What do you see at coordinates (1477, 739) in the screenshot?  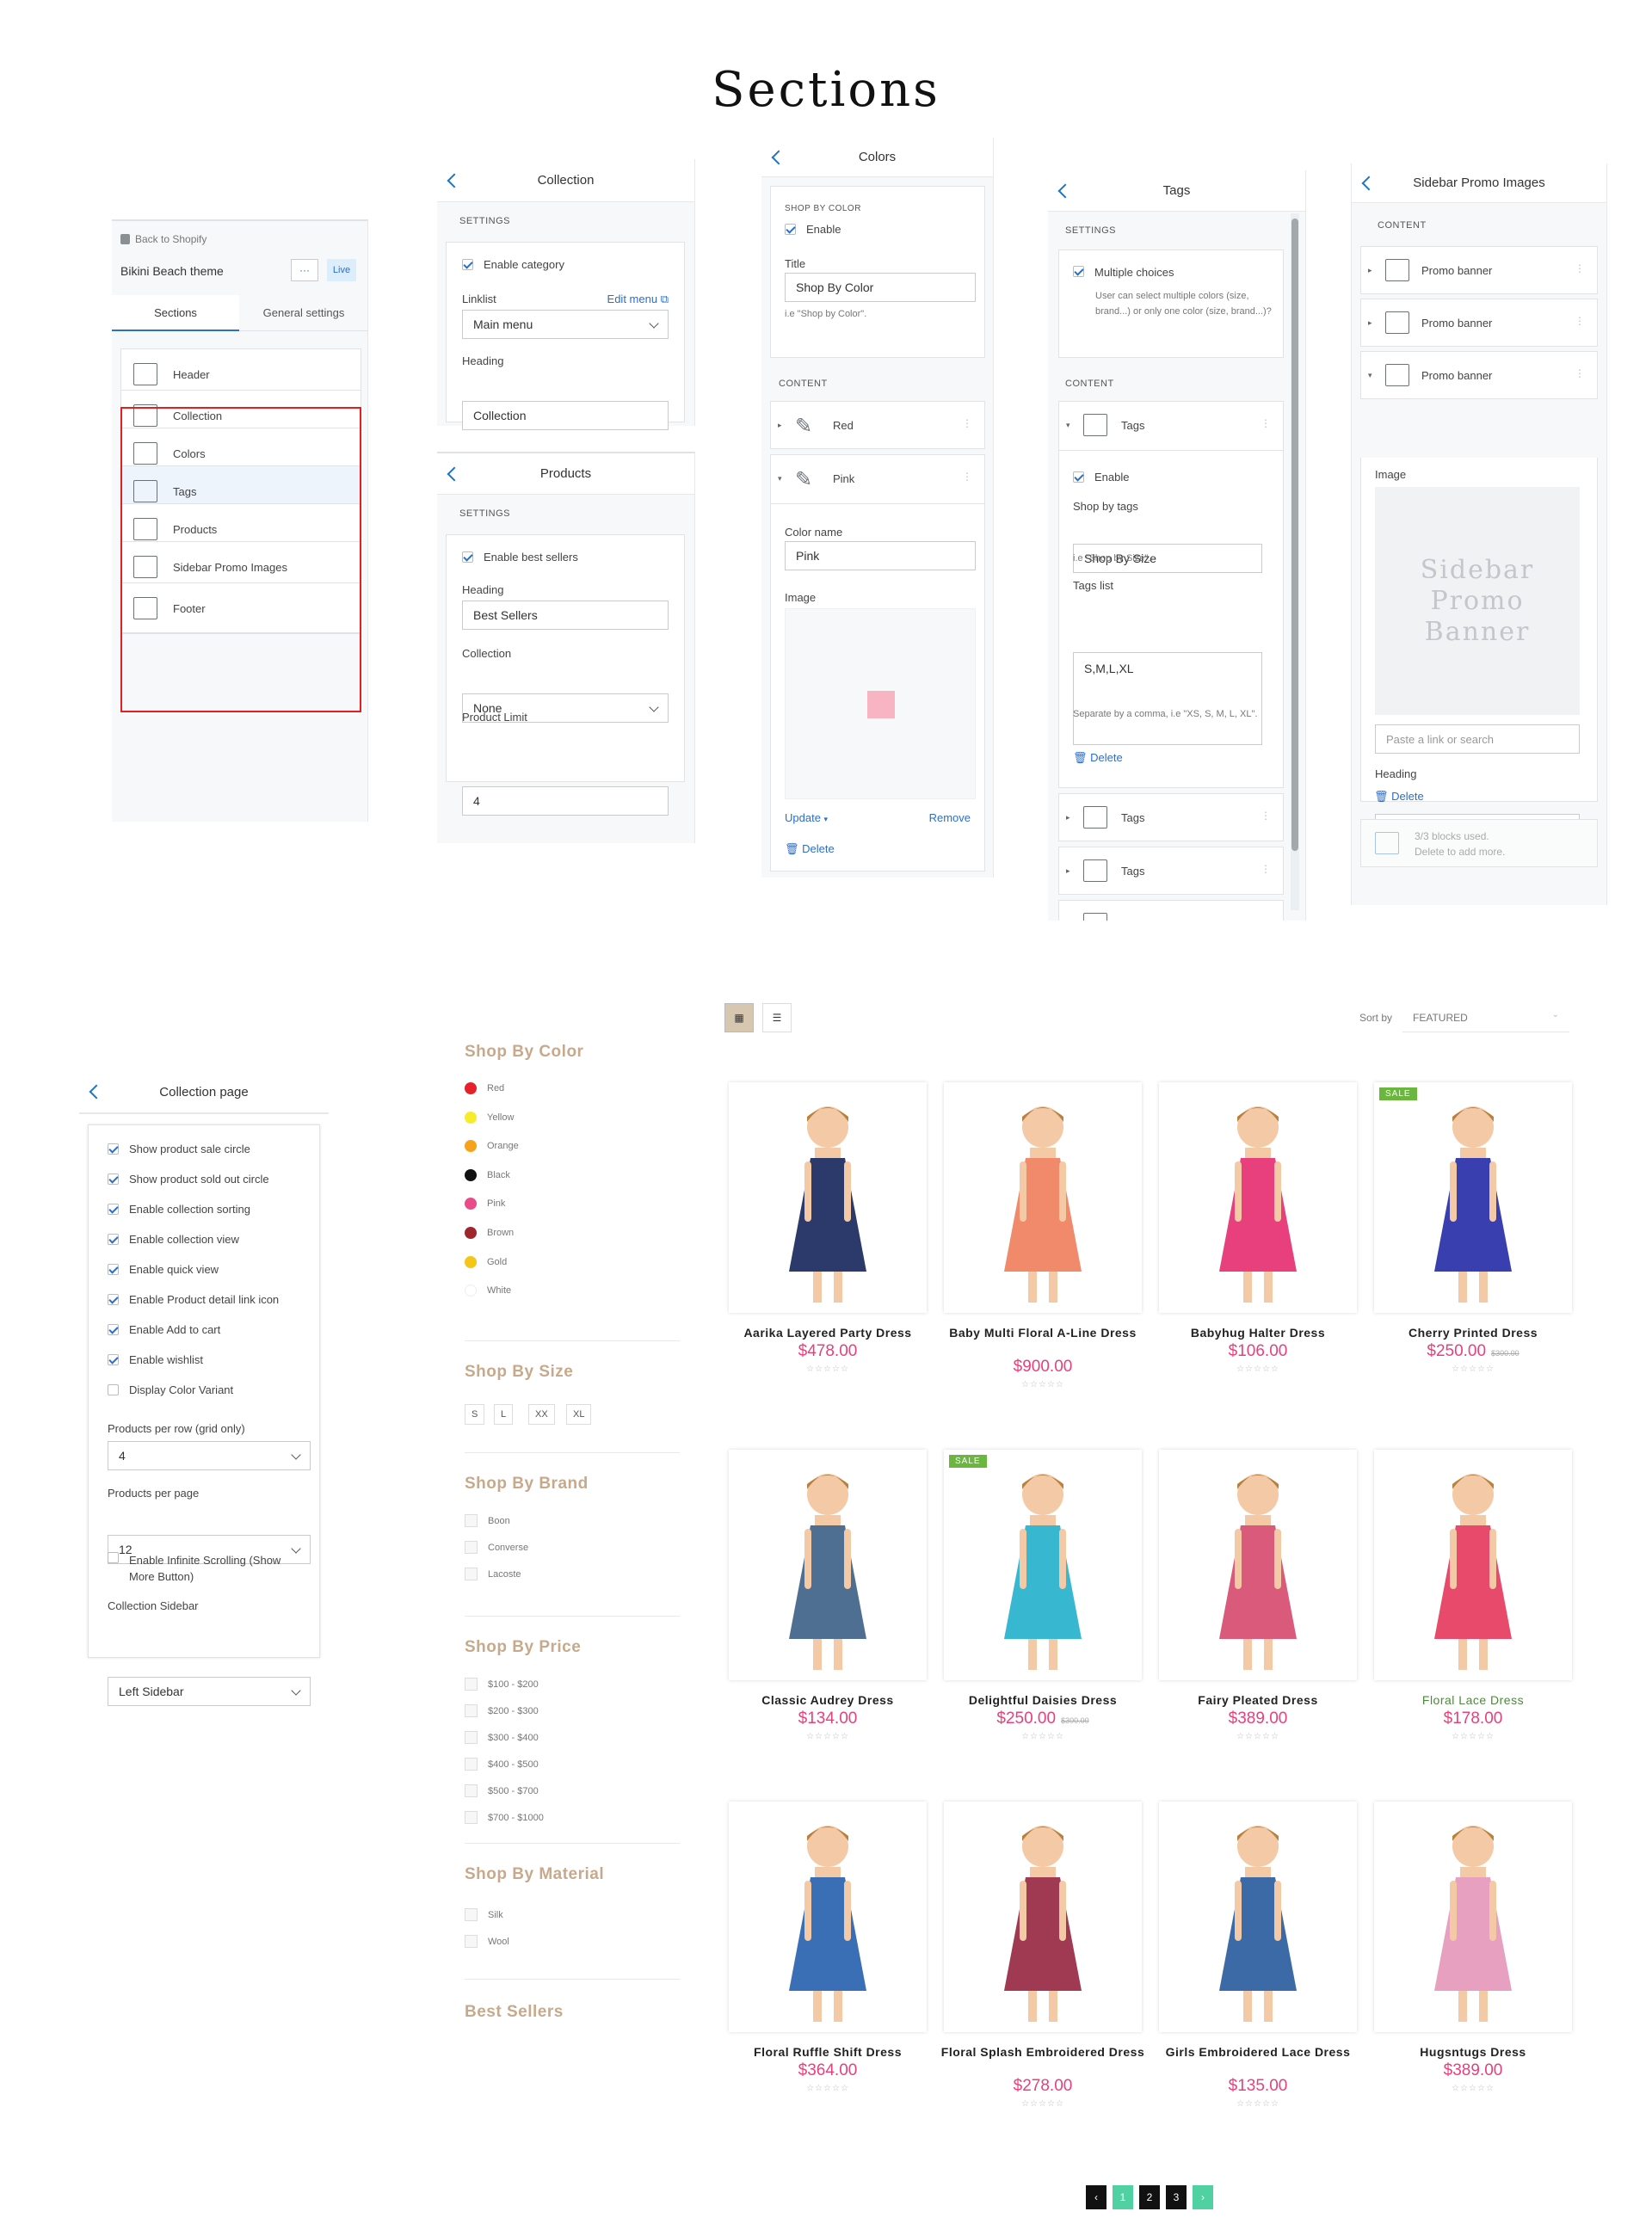 I see `link-input: Paste a link or search` at bounding box center [1477, 739].